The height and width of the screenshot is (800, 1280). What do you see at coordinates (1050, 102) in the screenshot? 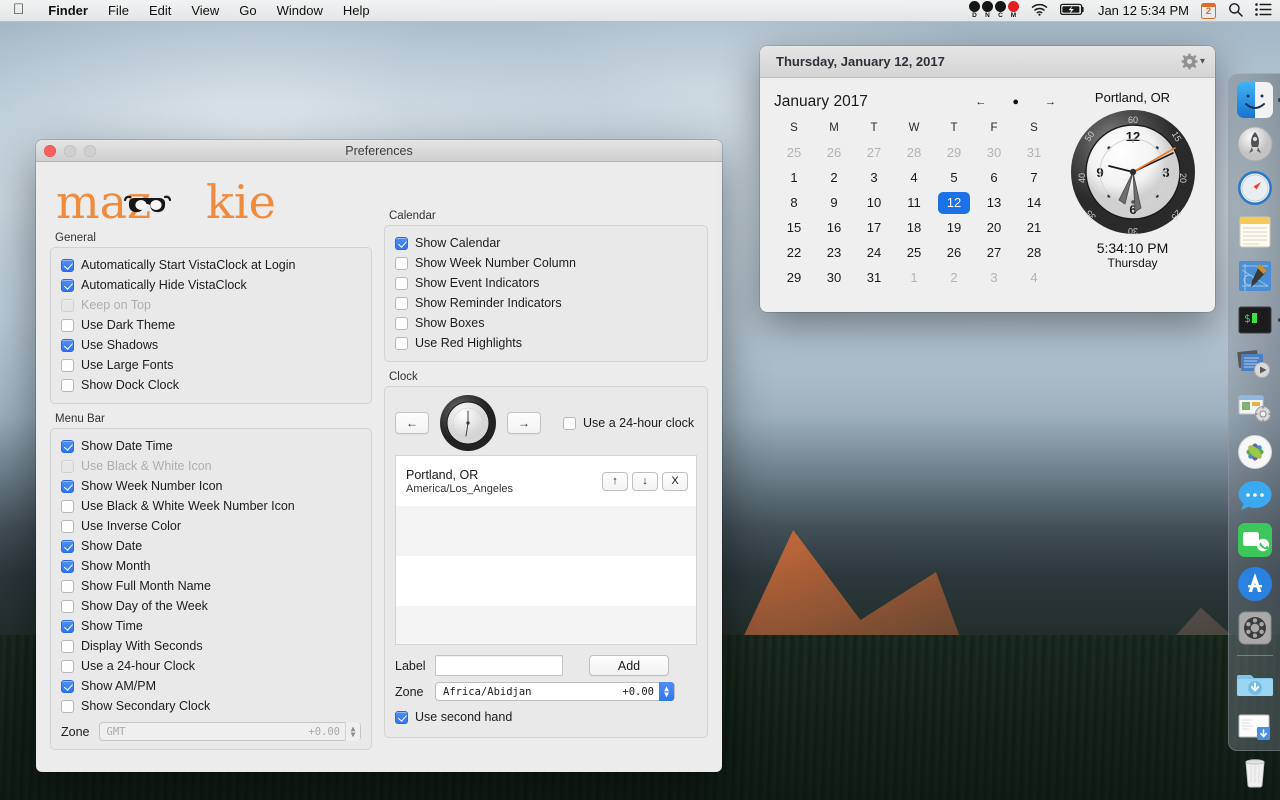
I see `calendar-next-month-button: →` at bounding box center [1050, 102].